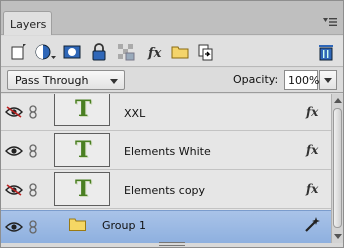  I want to click on layer-name: Group 1, so click(124, 225).